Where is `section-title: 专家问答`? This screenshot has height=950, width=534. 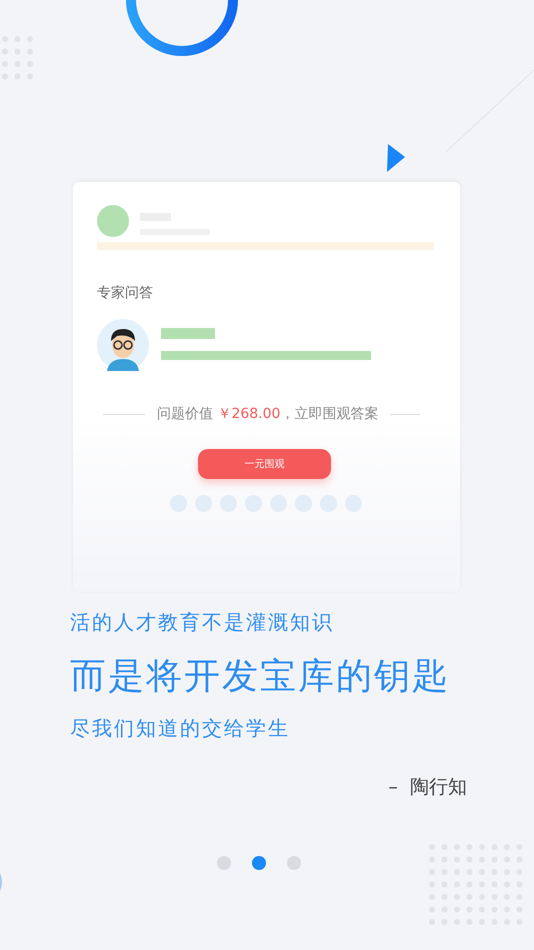 section-title: 专家问答 is located at coordinates (125, 293).